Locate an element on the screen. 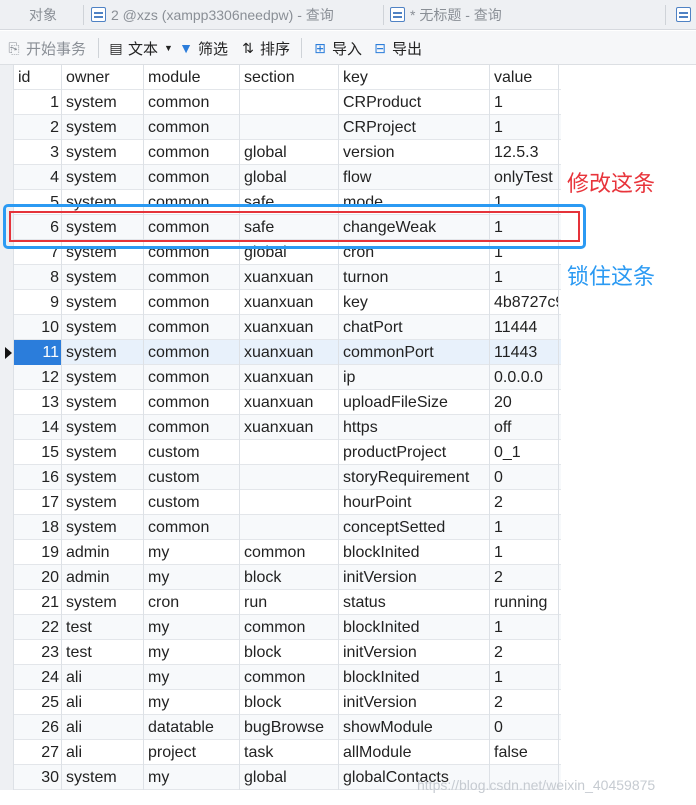  cell-value: 12.5.3 is located at coordinates (524, 152).